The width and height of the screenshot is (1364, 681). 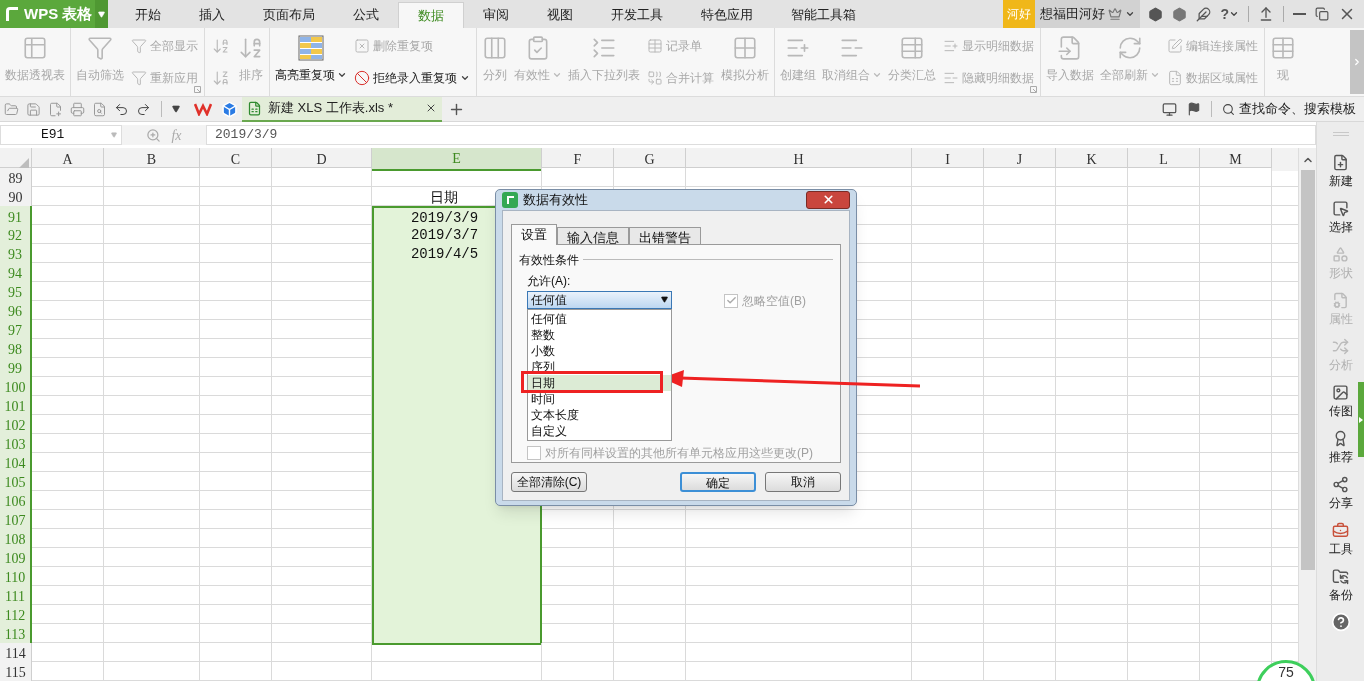 What do you see at coordinates (431, 15) in the screenshot?
I see `menu-tab: 数据` at bounding box center [431, 15].